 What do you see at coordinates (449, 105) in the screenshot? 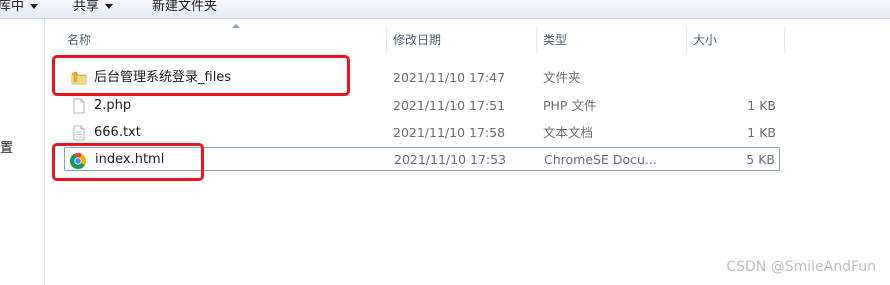
I see `file-modified: 2021/11/10 17:51` at bounding box center [449, 105].